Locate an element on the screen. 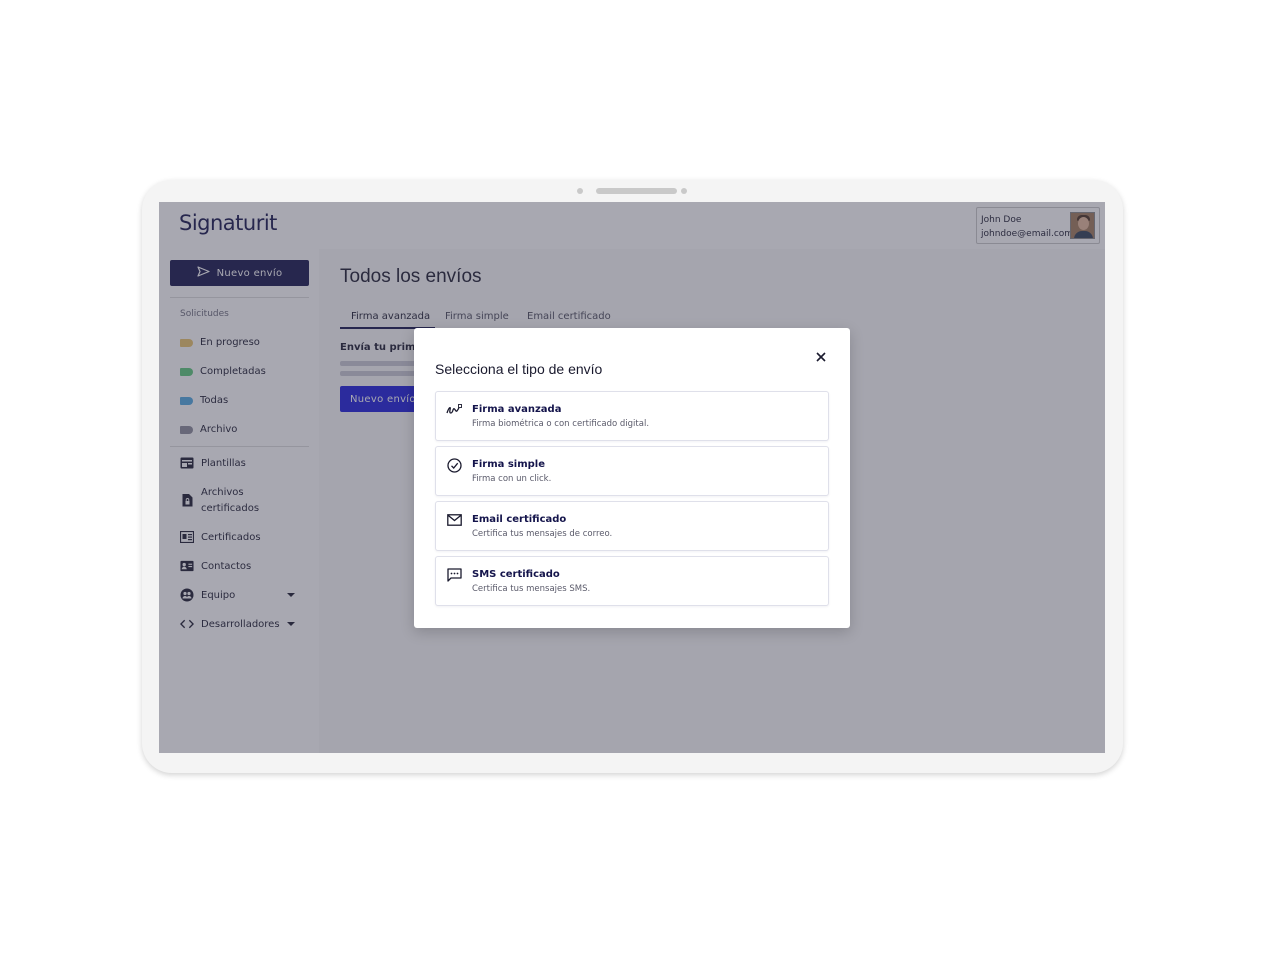  chat-icon is located at coordinates (454, 575).